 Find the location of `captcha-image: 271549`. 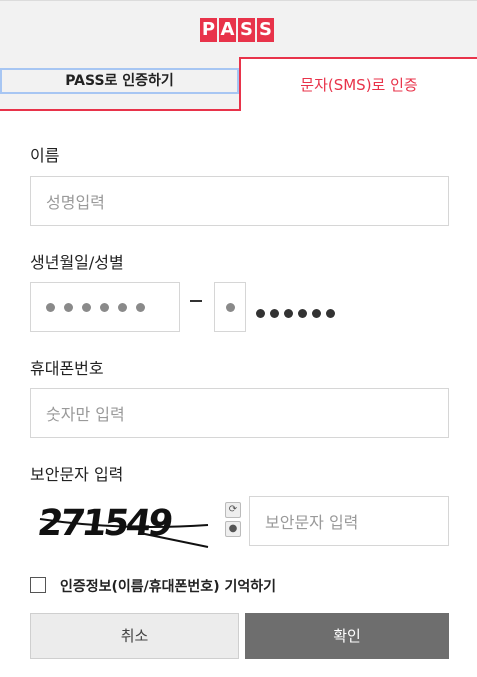

captcha-image: 271549 is located at coordinates (122, 524).